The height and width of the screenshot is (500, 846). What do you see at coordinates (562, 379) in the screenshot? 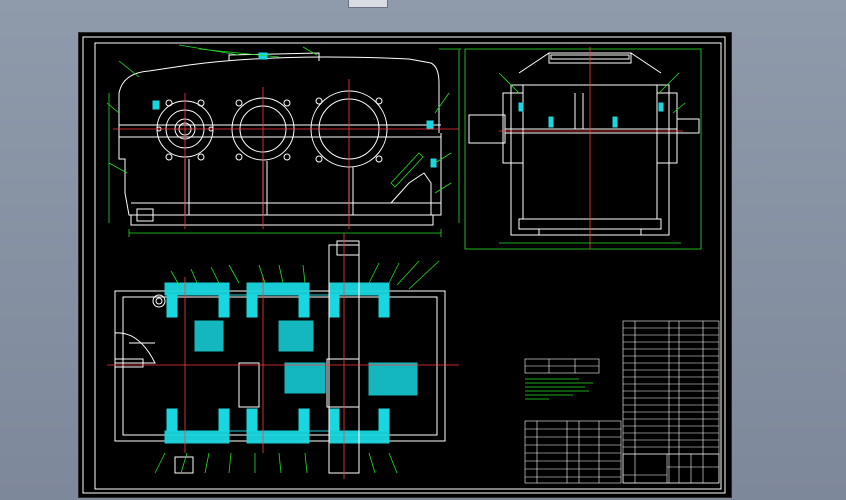
I see `notes-block` at bounding box center [562, 379].